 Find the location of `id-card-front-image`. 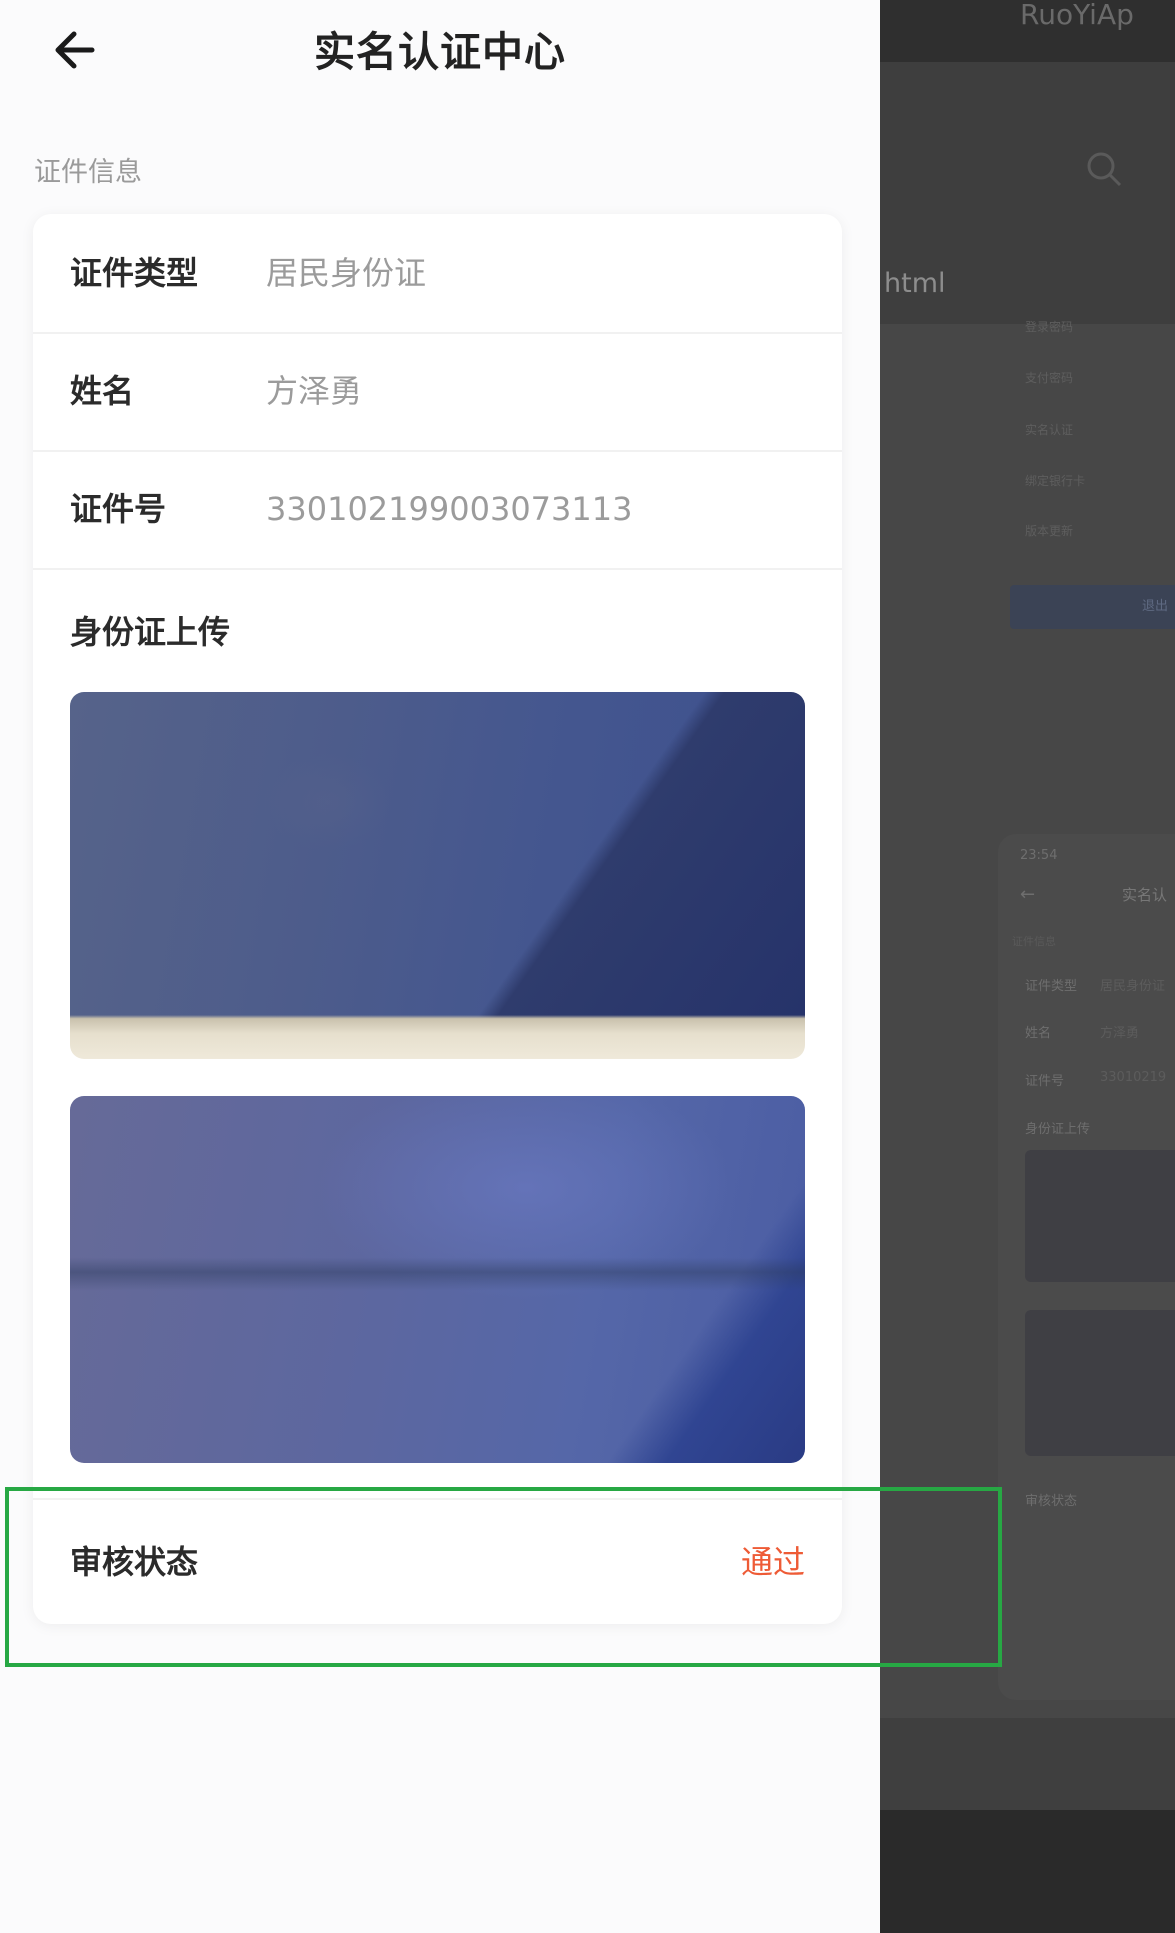

id-card-front-image is located at coordinates (437, 875).